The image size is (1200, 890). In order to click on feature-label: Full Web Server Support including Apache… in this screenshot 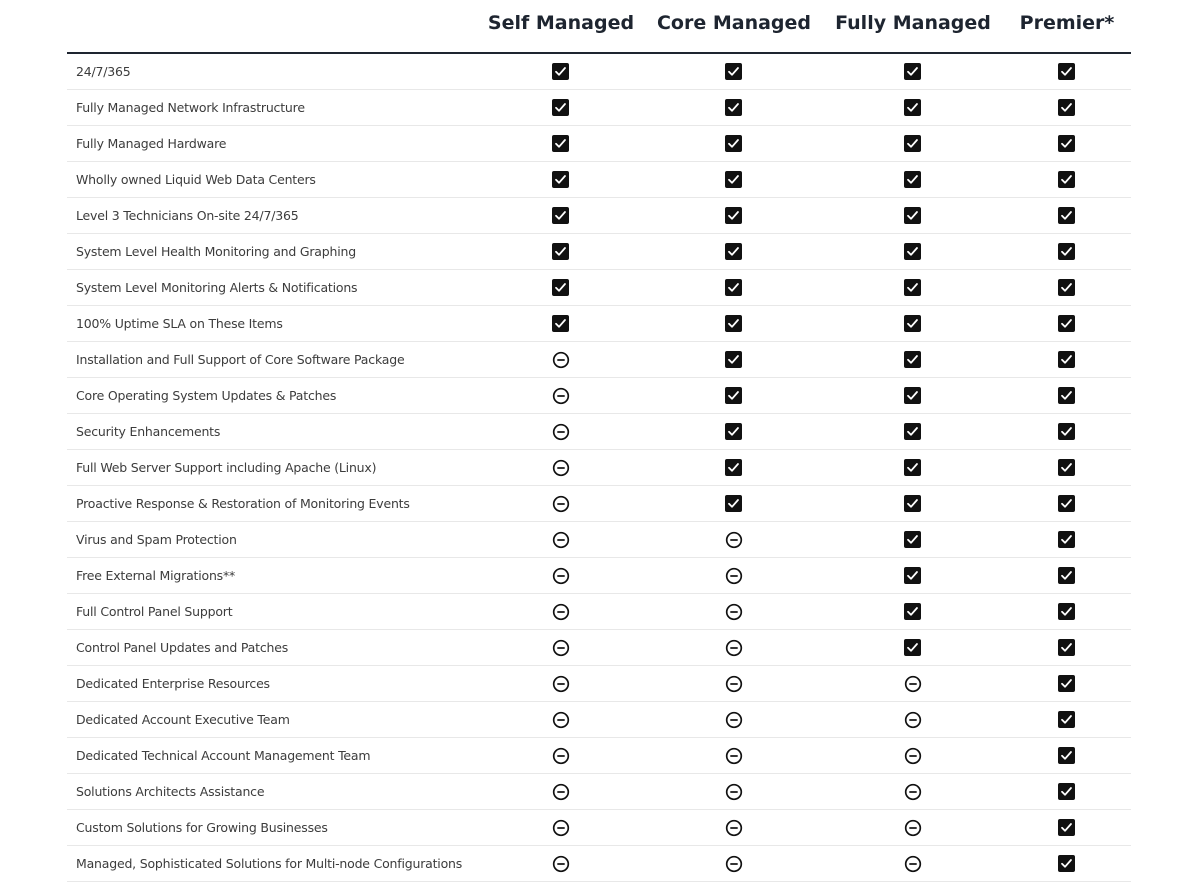, I will do `click(226, 467)`.